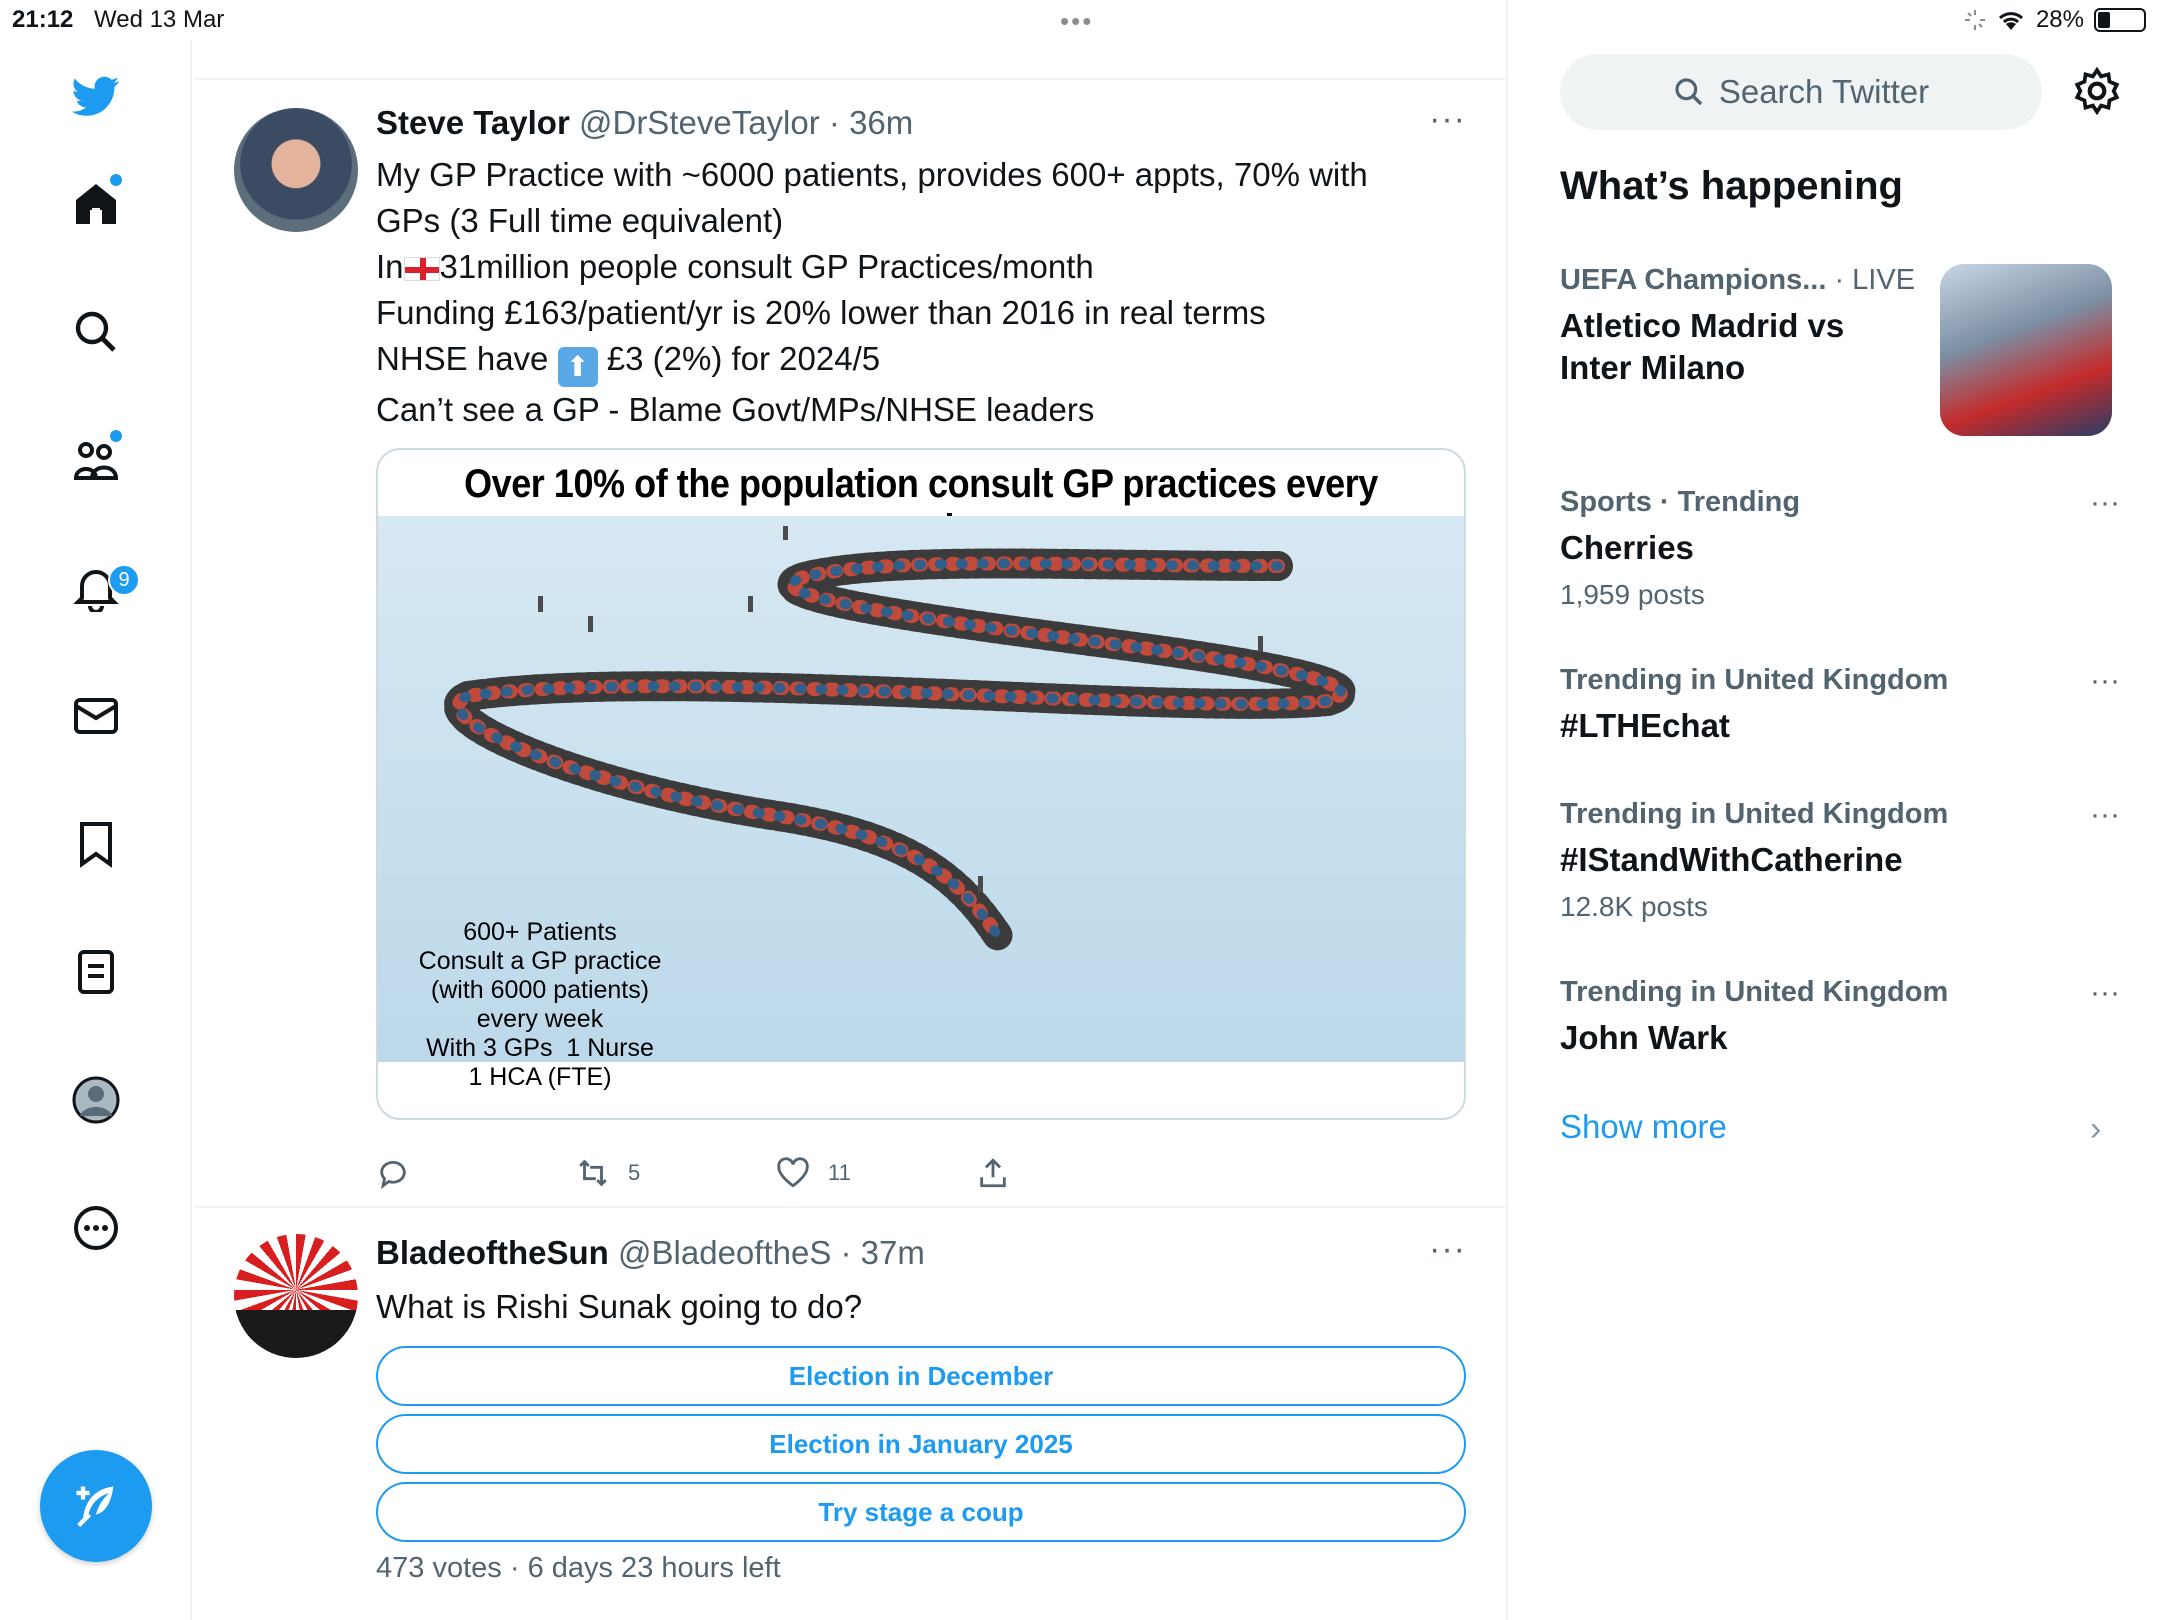 The height and width of the screenshot is (1620, 2160). What do you see at coordinates (608, 1173) in the screenshot?
I see `retweet-button: 5` at bounding box center [608, 1173].